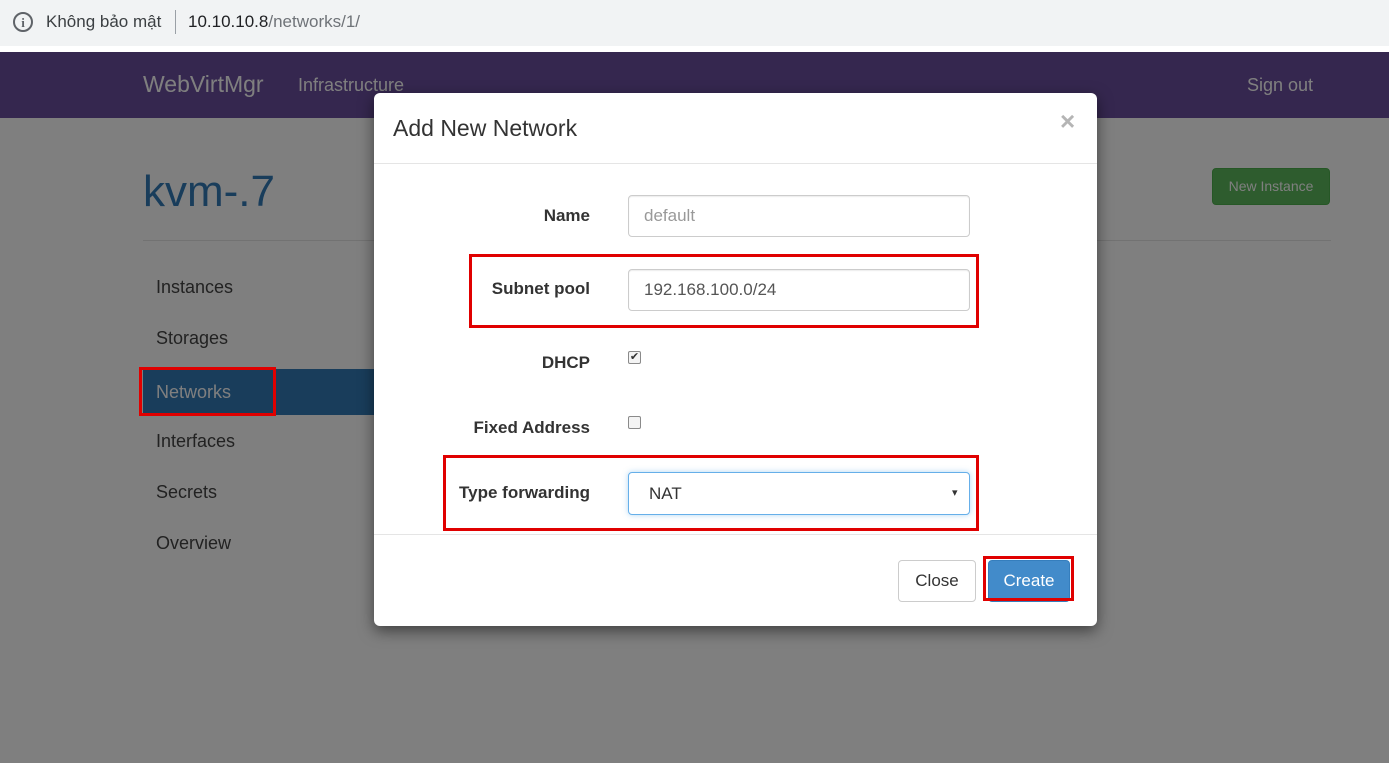 The image size is (1389, 763). I want to click on url-path: /networks/1/, so click(314, 21).